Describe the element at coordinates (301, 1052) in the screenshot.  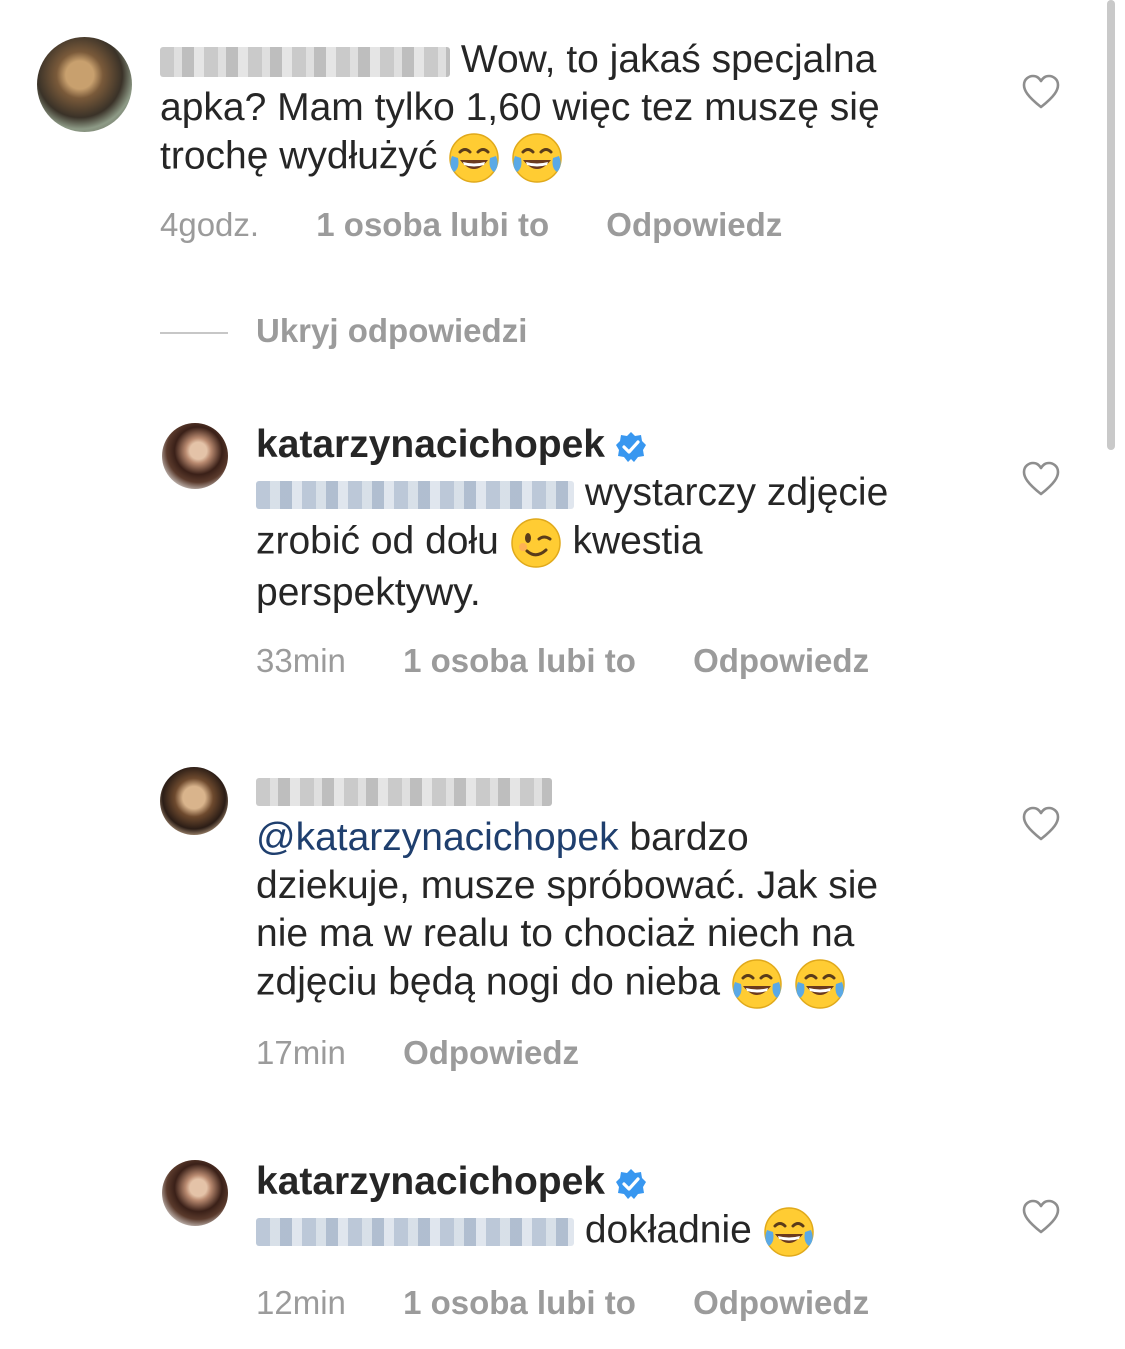
I see `timestamp: 17min` at that location.